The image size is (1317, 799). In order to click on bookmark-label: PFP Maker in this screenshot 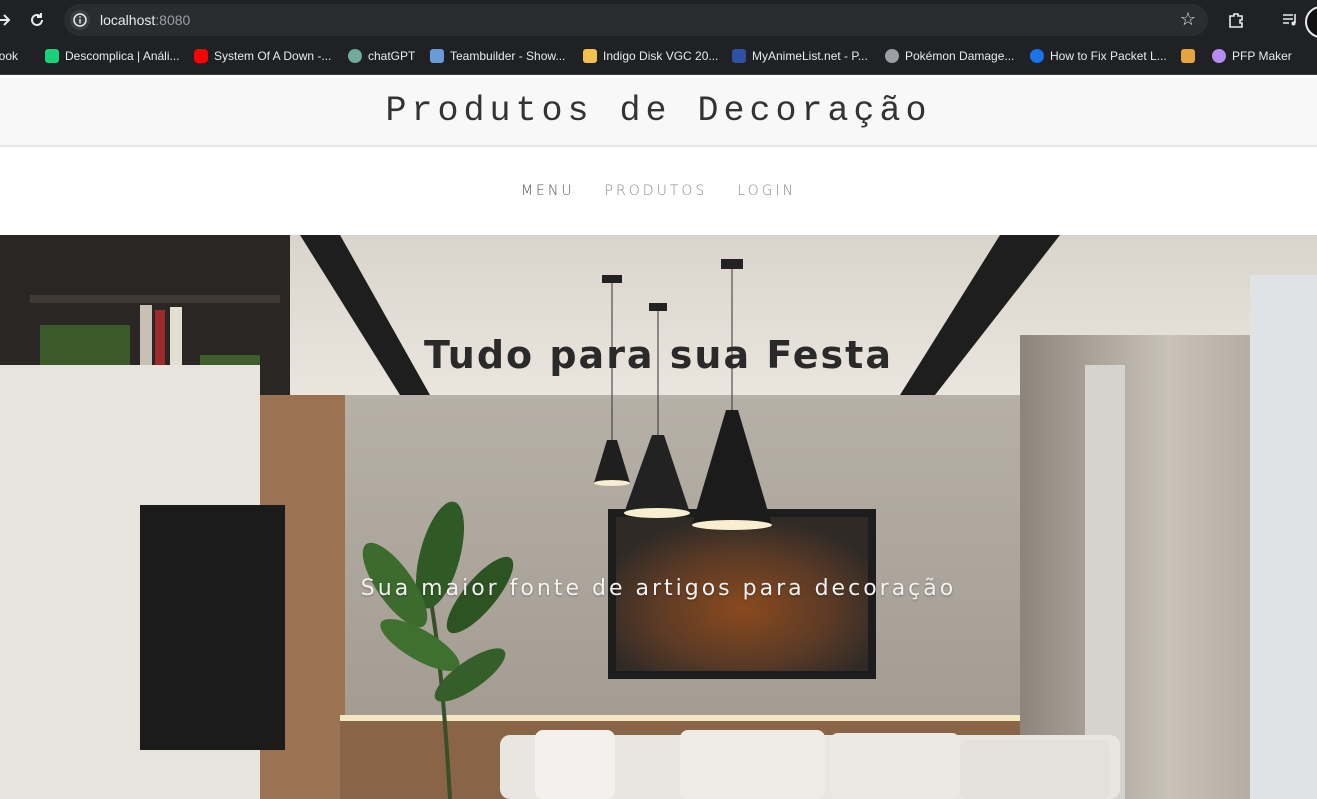, I will do `click(1262, 56)`.